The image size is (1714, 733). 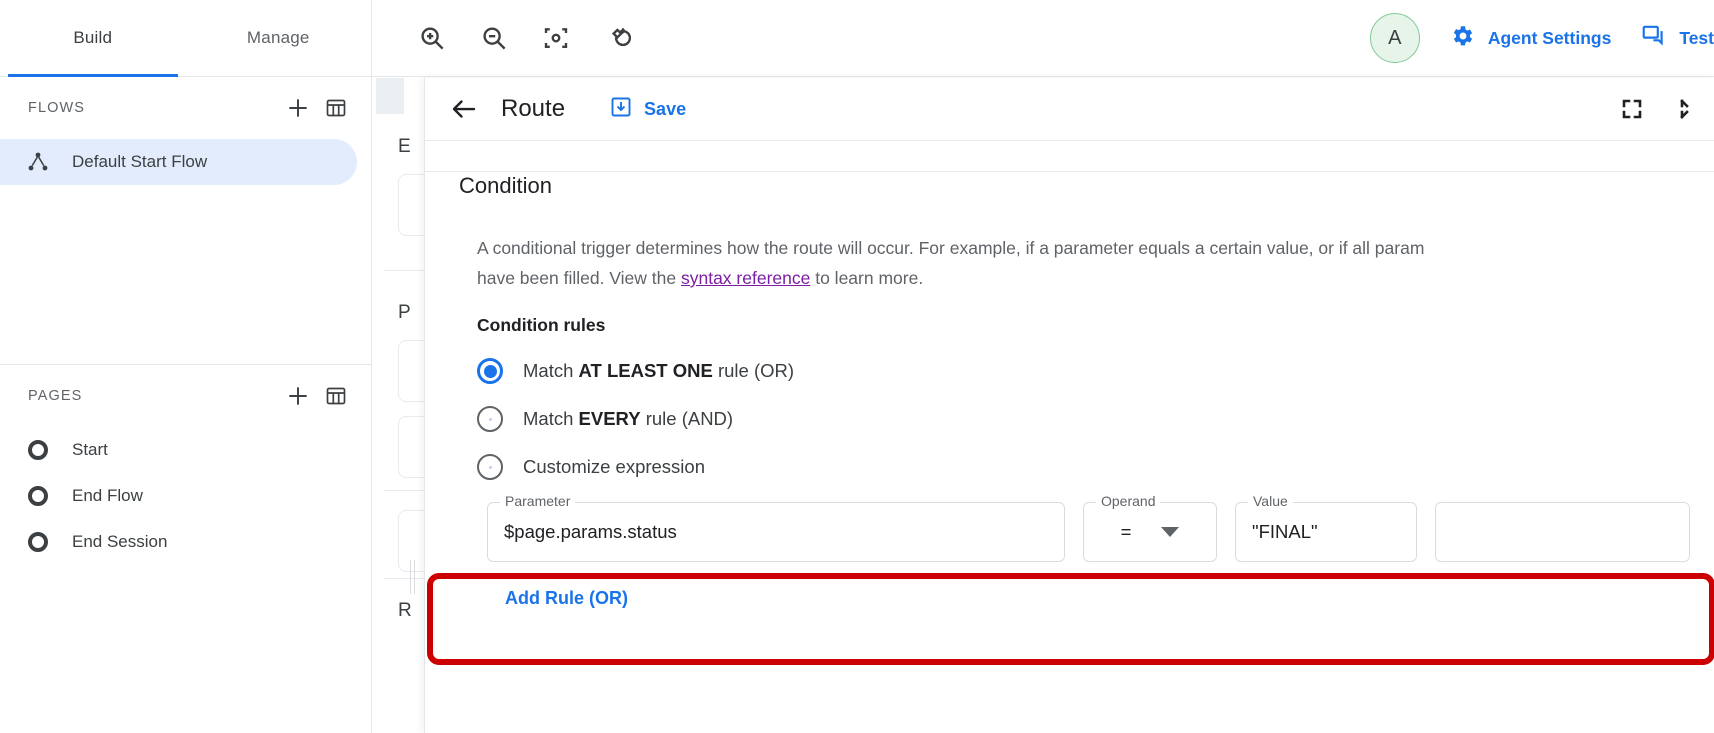 What do you see at coordinates (1070, 619) in the screenshot?
I see `highlight-annotation` at bounding box center [1070, 619].